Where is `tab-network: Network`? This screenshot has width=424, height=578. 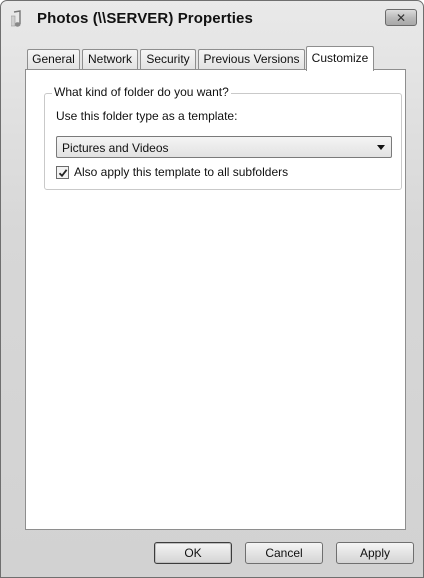 tab-network: Network is located at coordinates (110, 59).